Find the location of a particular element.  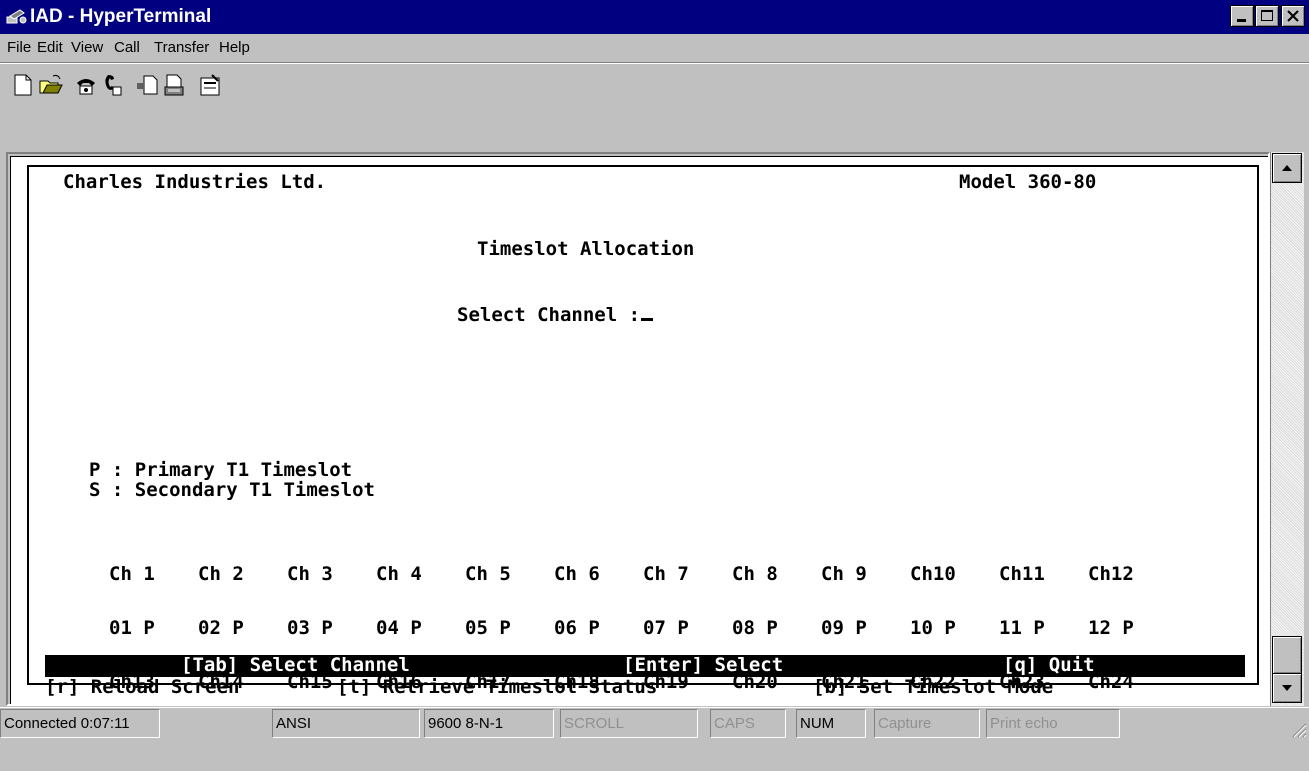

toolbar-group-file is located at coordinates (39, 85).